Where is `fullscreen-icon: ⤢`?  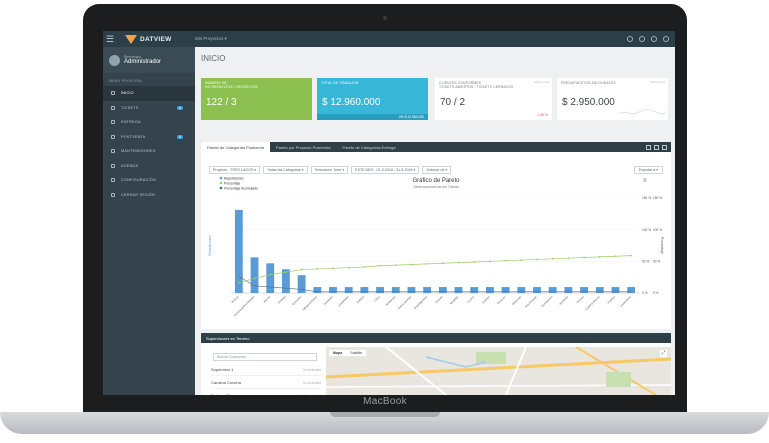 fullscreen-icon: ⤢ is located at coordinates (663, 353).